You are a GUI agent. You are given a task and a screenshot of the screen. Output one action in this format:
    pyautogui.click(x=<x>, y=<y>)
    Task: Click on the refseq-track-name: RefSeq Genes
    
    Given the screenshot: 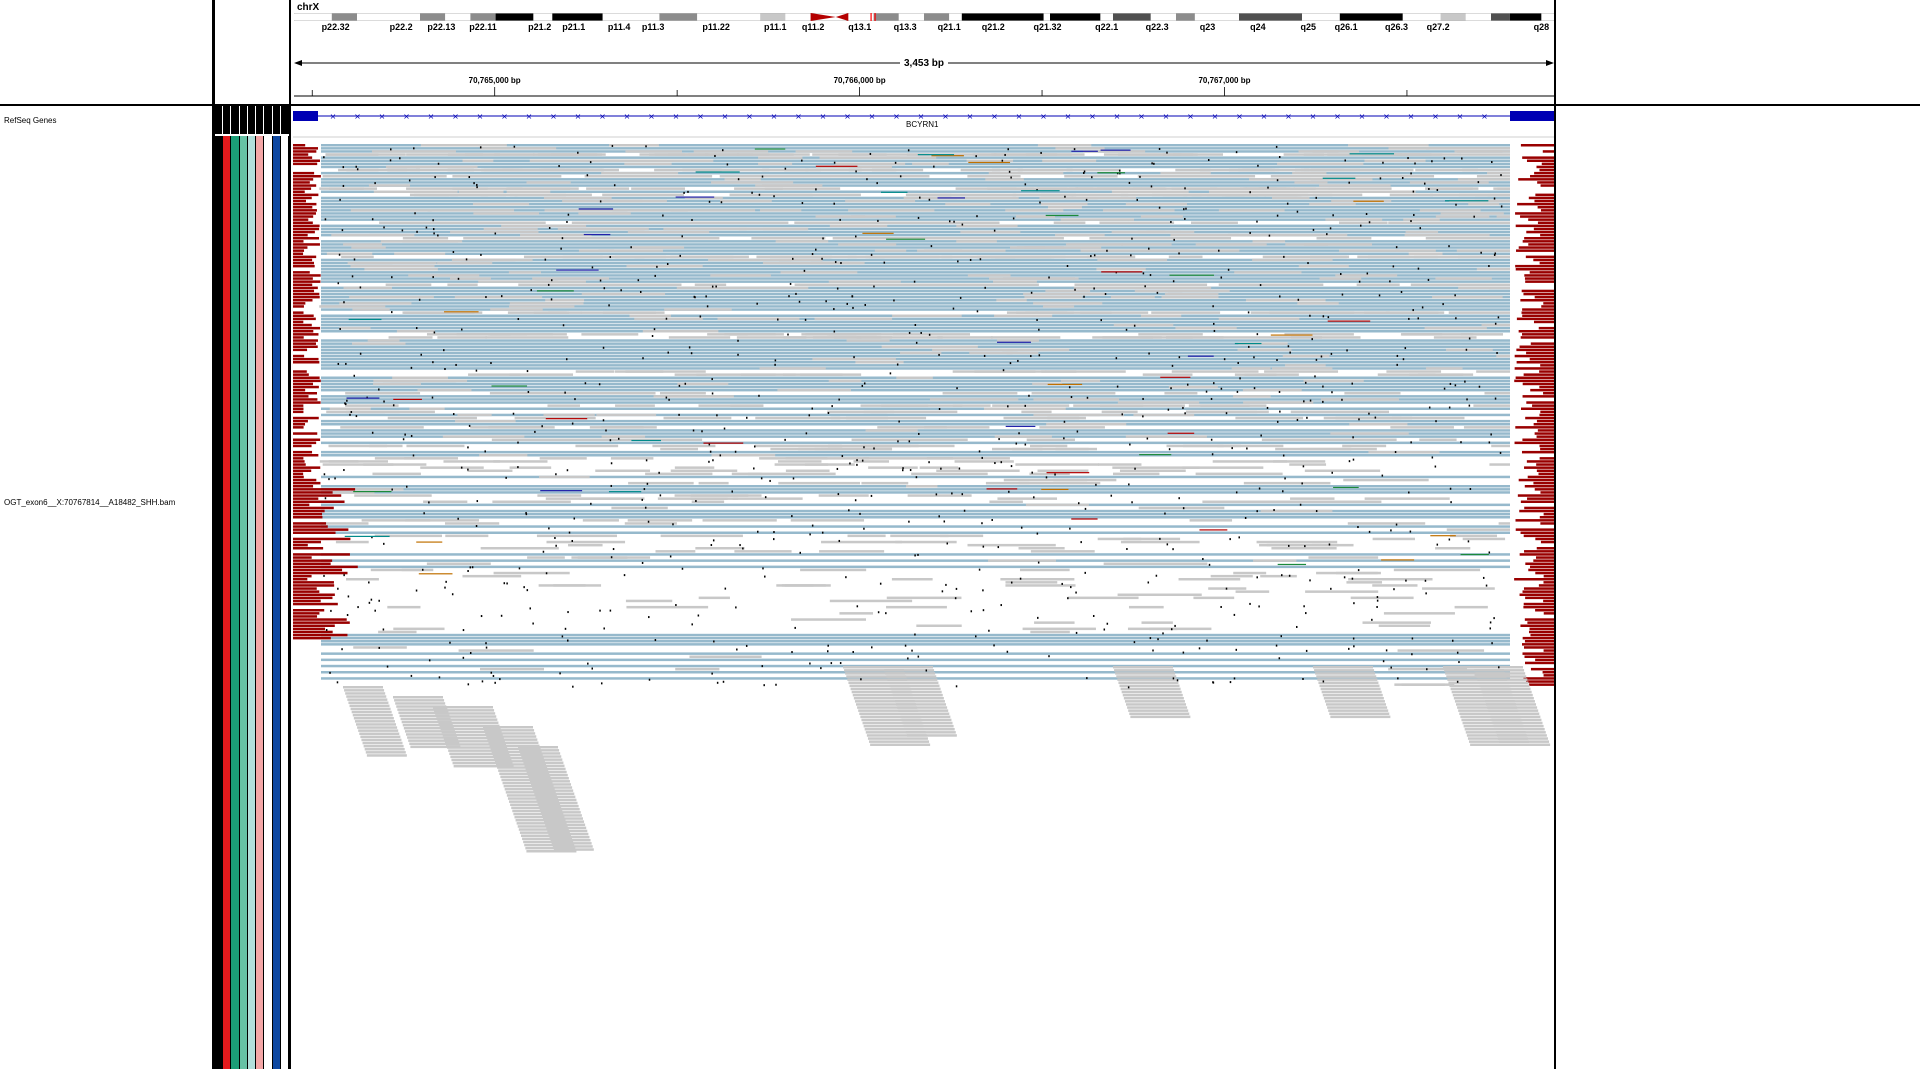 What is the action you would take?
    pyautogui.click(x=30, y=120)
    